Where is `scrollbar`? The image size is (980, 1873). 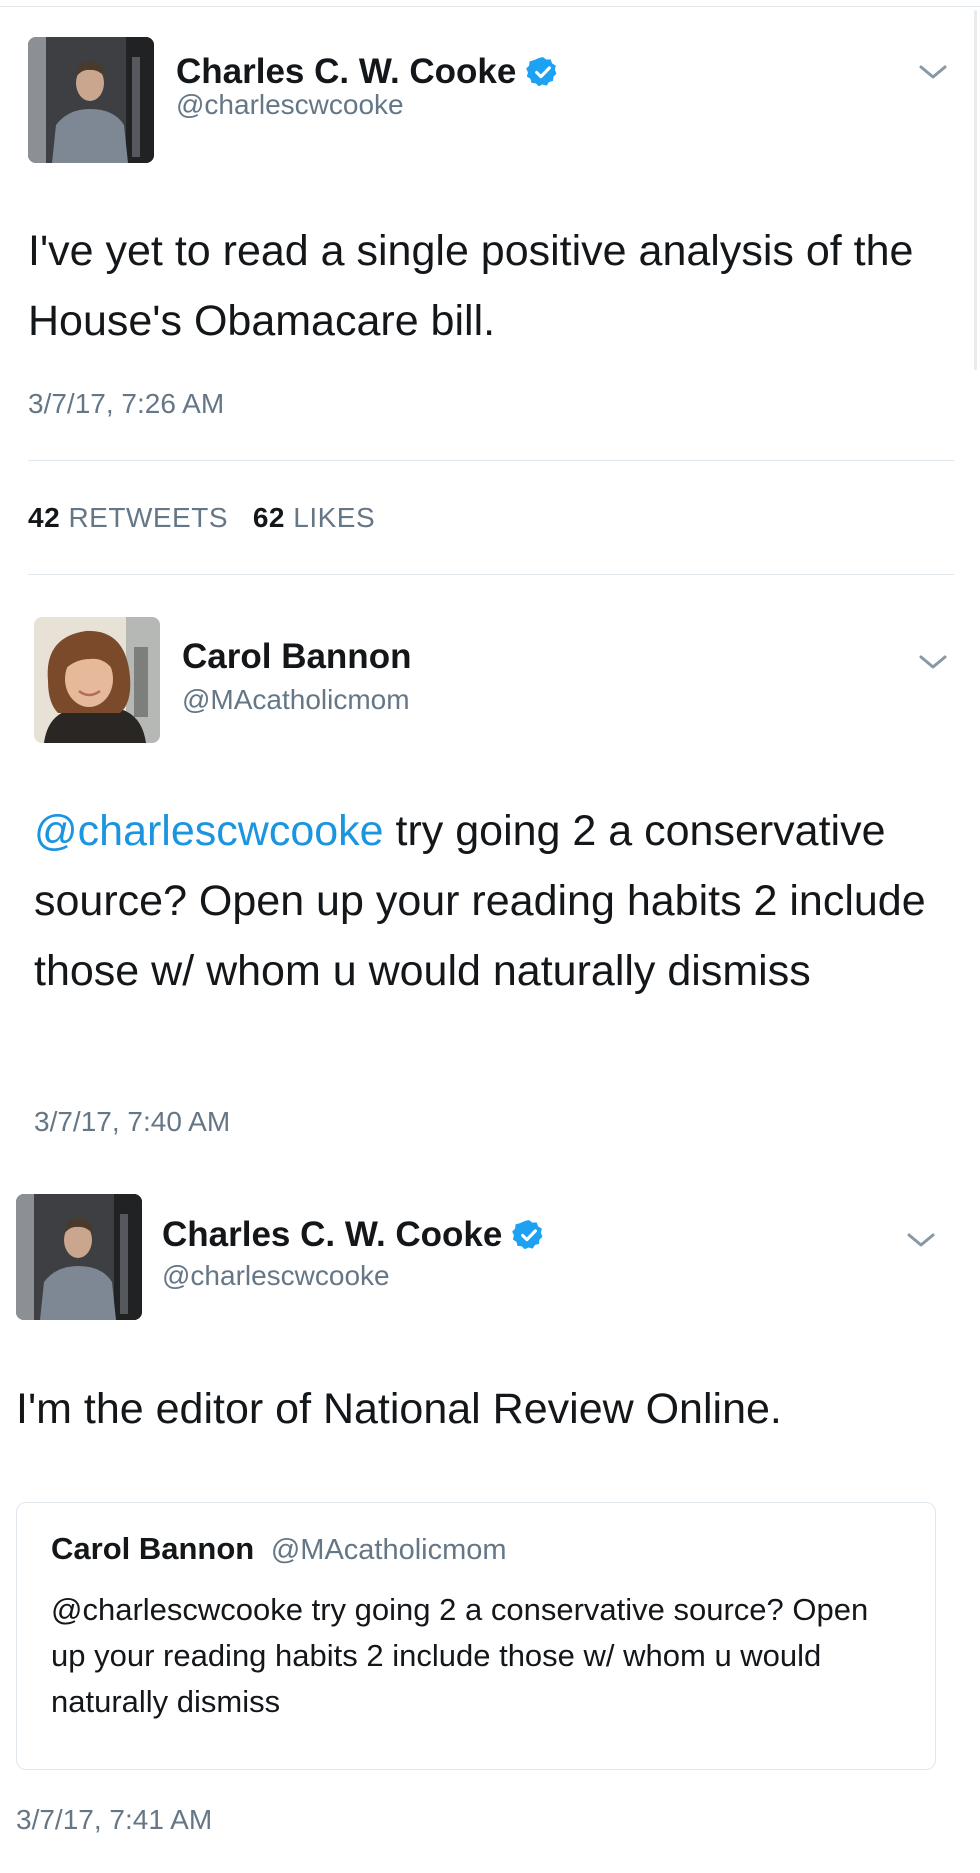 scrollbar is located at coordinates (975, 190).